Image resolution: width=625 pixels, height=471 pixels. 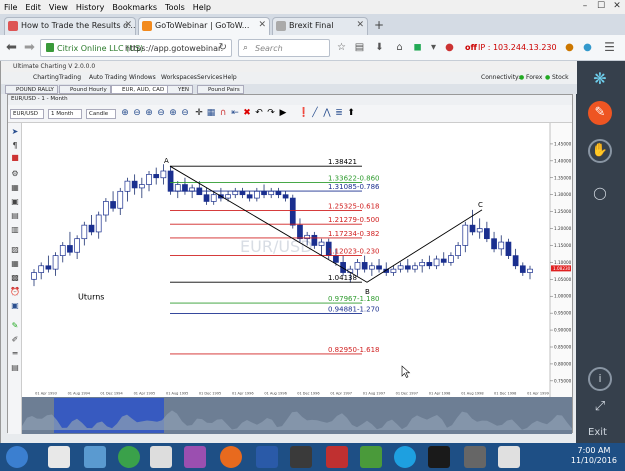 What do you see at coordinates (199, 113) in the screenshot?
I see `crosshair-icon: ✛` at bounding box center [199, 113].